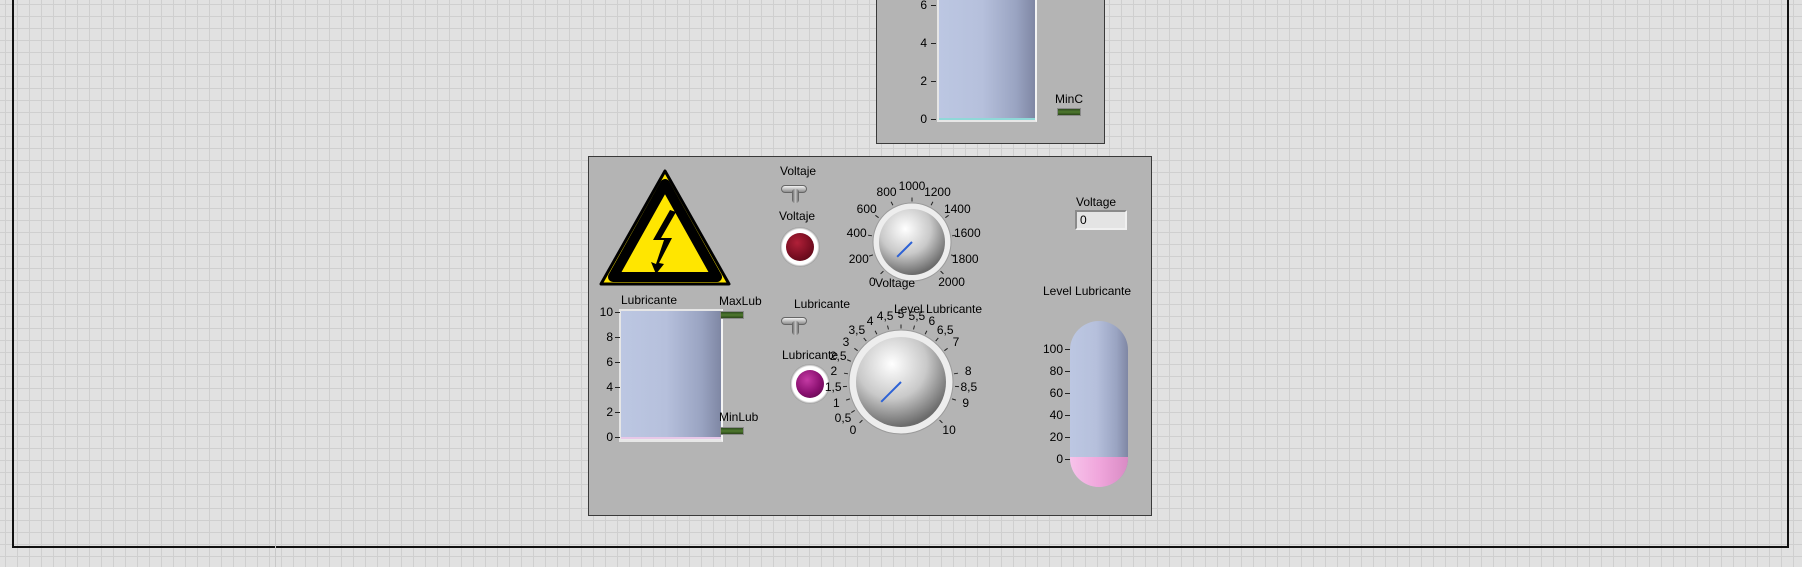 This screenshot has width=1802, height=567. I want to click on voltage-knob-tick-label: 1400, so click(957, 209).